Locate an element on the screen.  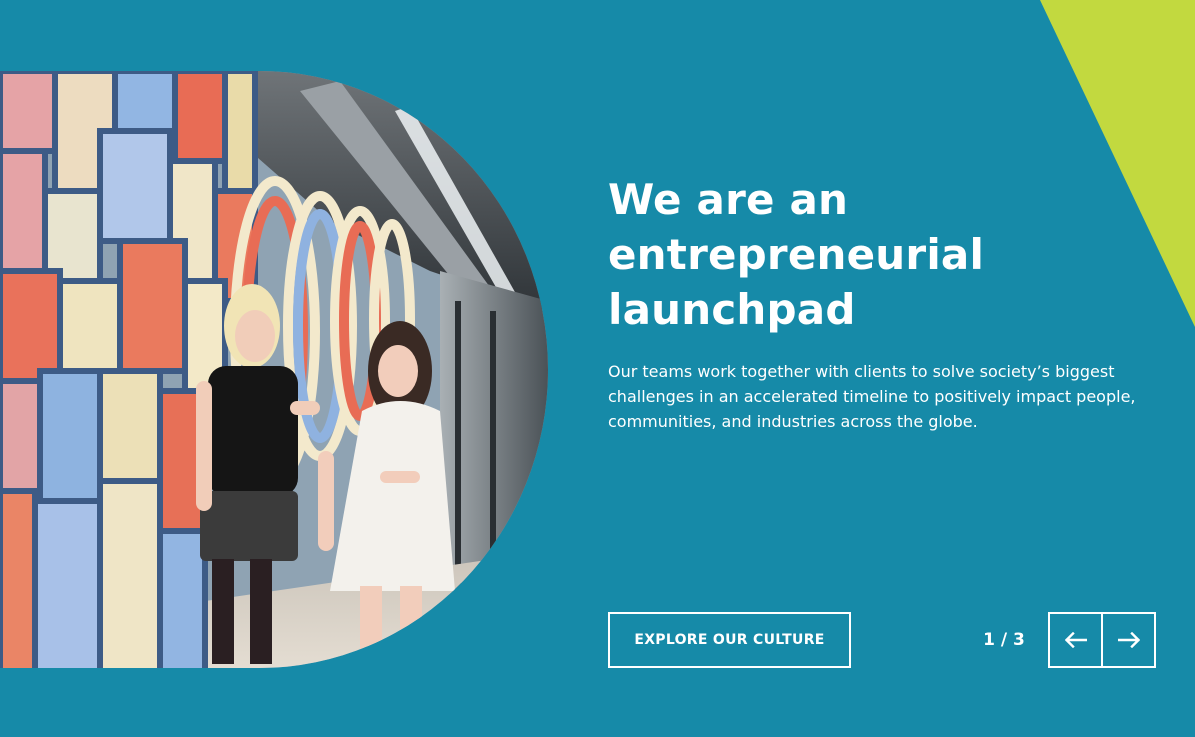
carousel-nav is located at coordinates (1102, 640).